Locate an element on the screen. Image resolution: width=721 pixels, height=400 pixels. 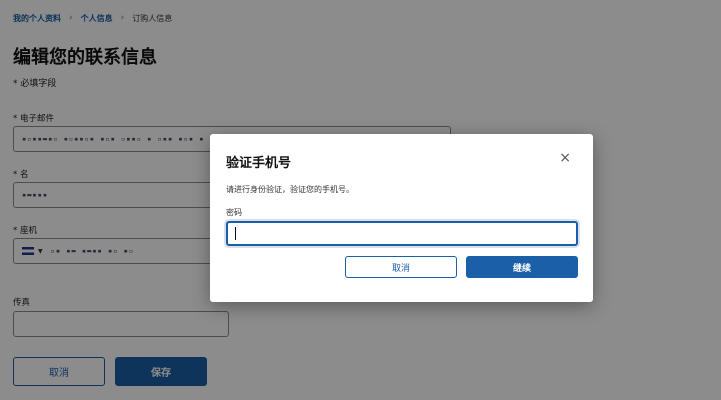
password-label: 密码 is located at coordinates (234, 212).